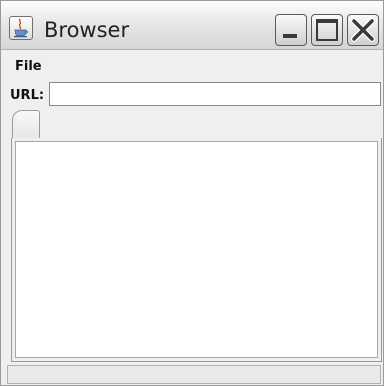  Describe the element at coordinates (87, 30) in the screenshot. I see `window-title: Browser` at that location.